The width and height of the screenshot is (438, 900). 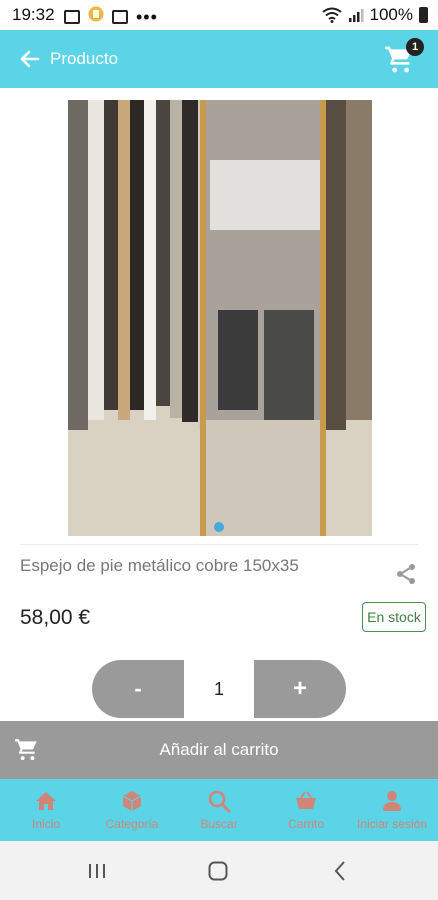 I want to click on recent-apps-icon, so click(x=97, y=871).